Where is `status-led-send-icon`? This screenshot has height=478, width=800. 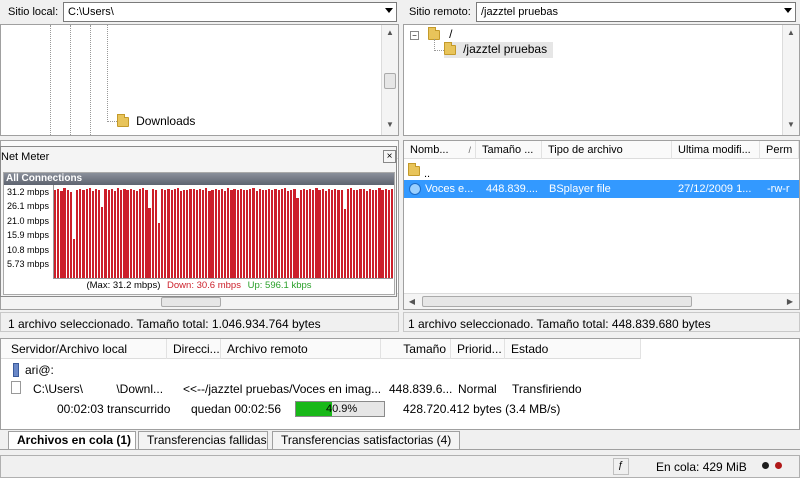
status-led-send-icon is located at coordinates (778, 465).